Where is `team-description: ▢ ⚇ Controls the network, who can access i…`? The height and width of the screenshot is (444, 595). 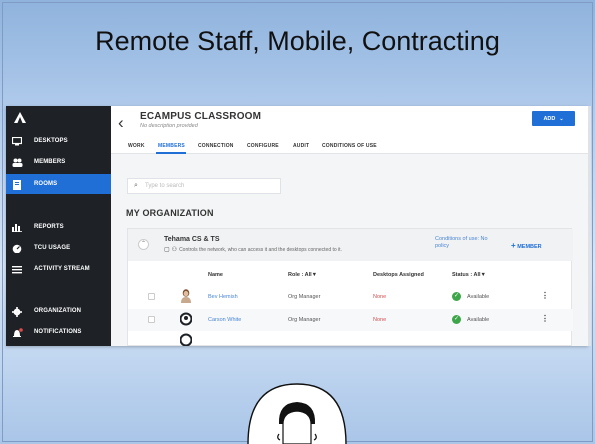 team-description: ▢ ⚇ Controls the network, who can access i… is located at coordinates (253, 249).